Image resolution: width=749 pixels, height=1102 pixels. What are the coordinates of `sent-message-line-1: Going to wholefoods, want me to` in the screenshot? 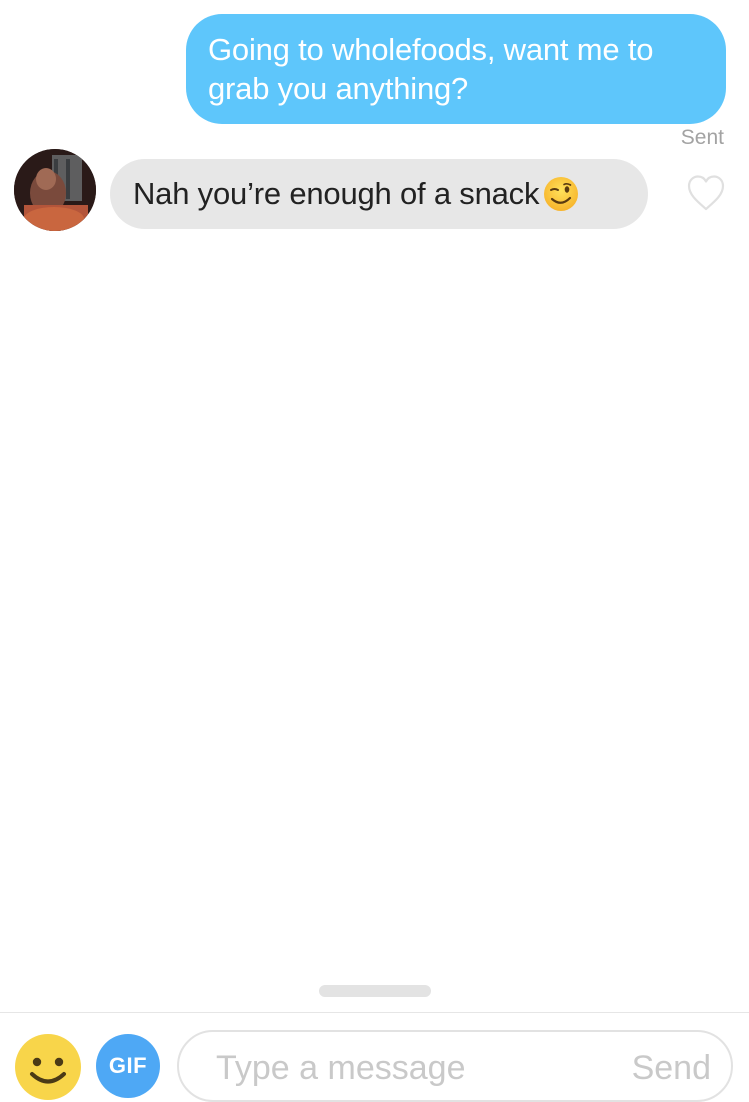 It's located at (431, 49).